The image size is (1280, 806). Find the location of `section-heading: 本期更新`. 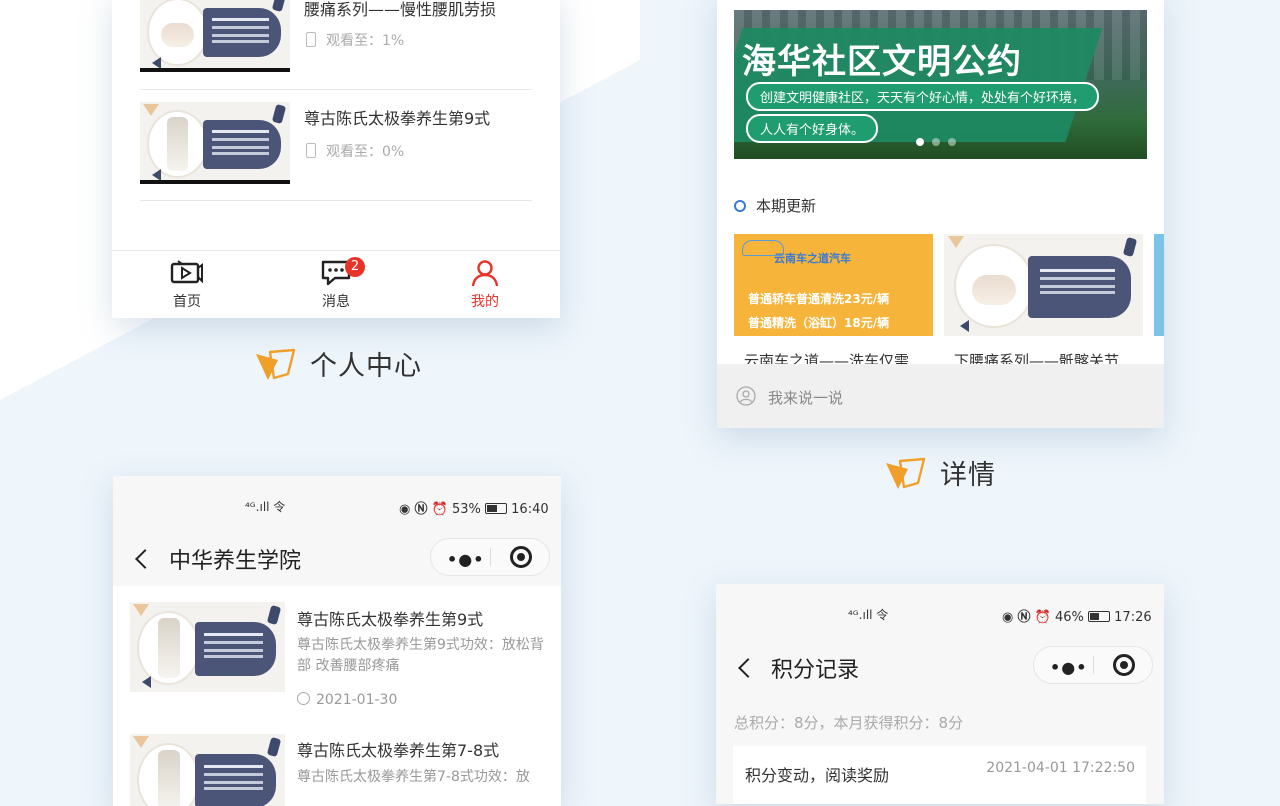

section-heading: 本期更新 is located at coordinates (775, 205).